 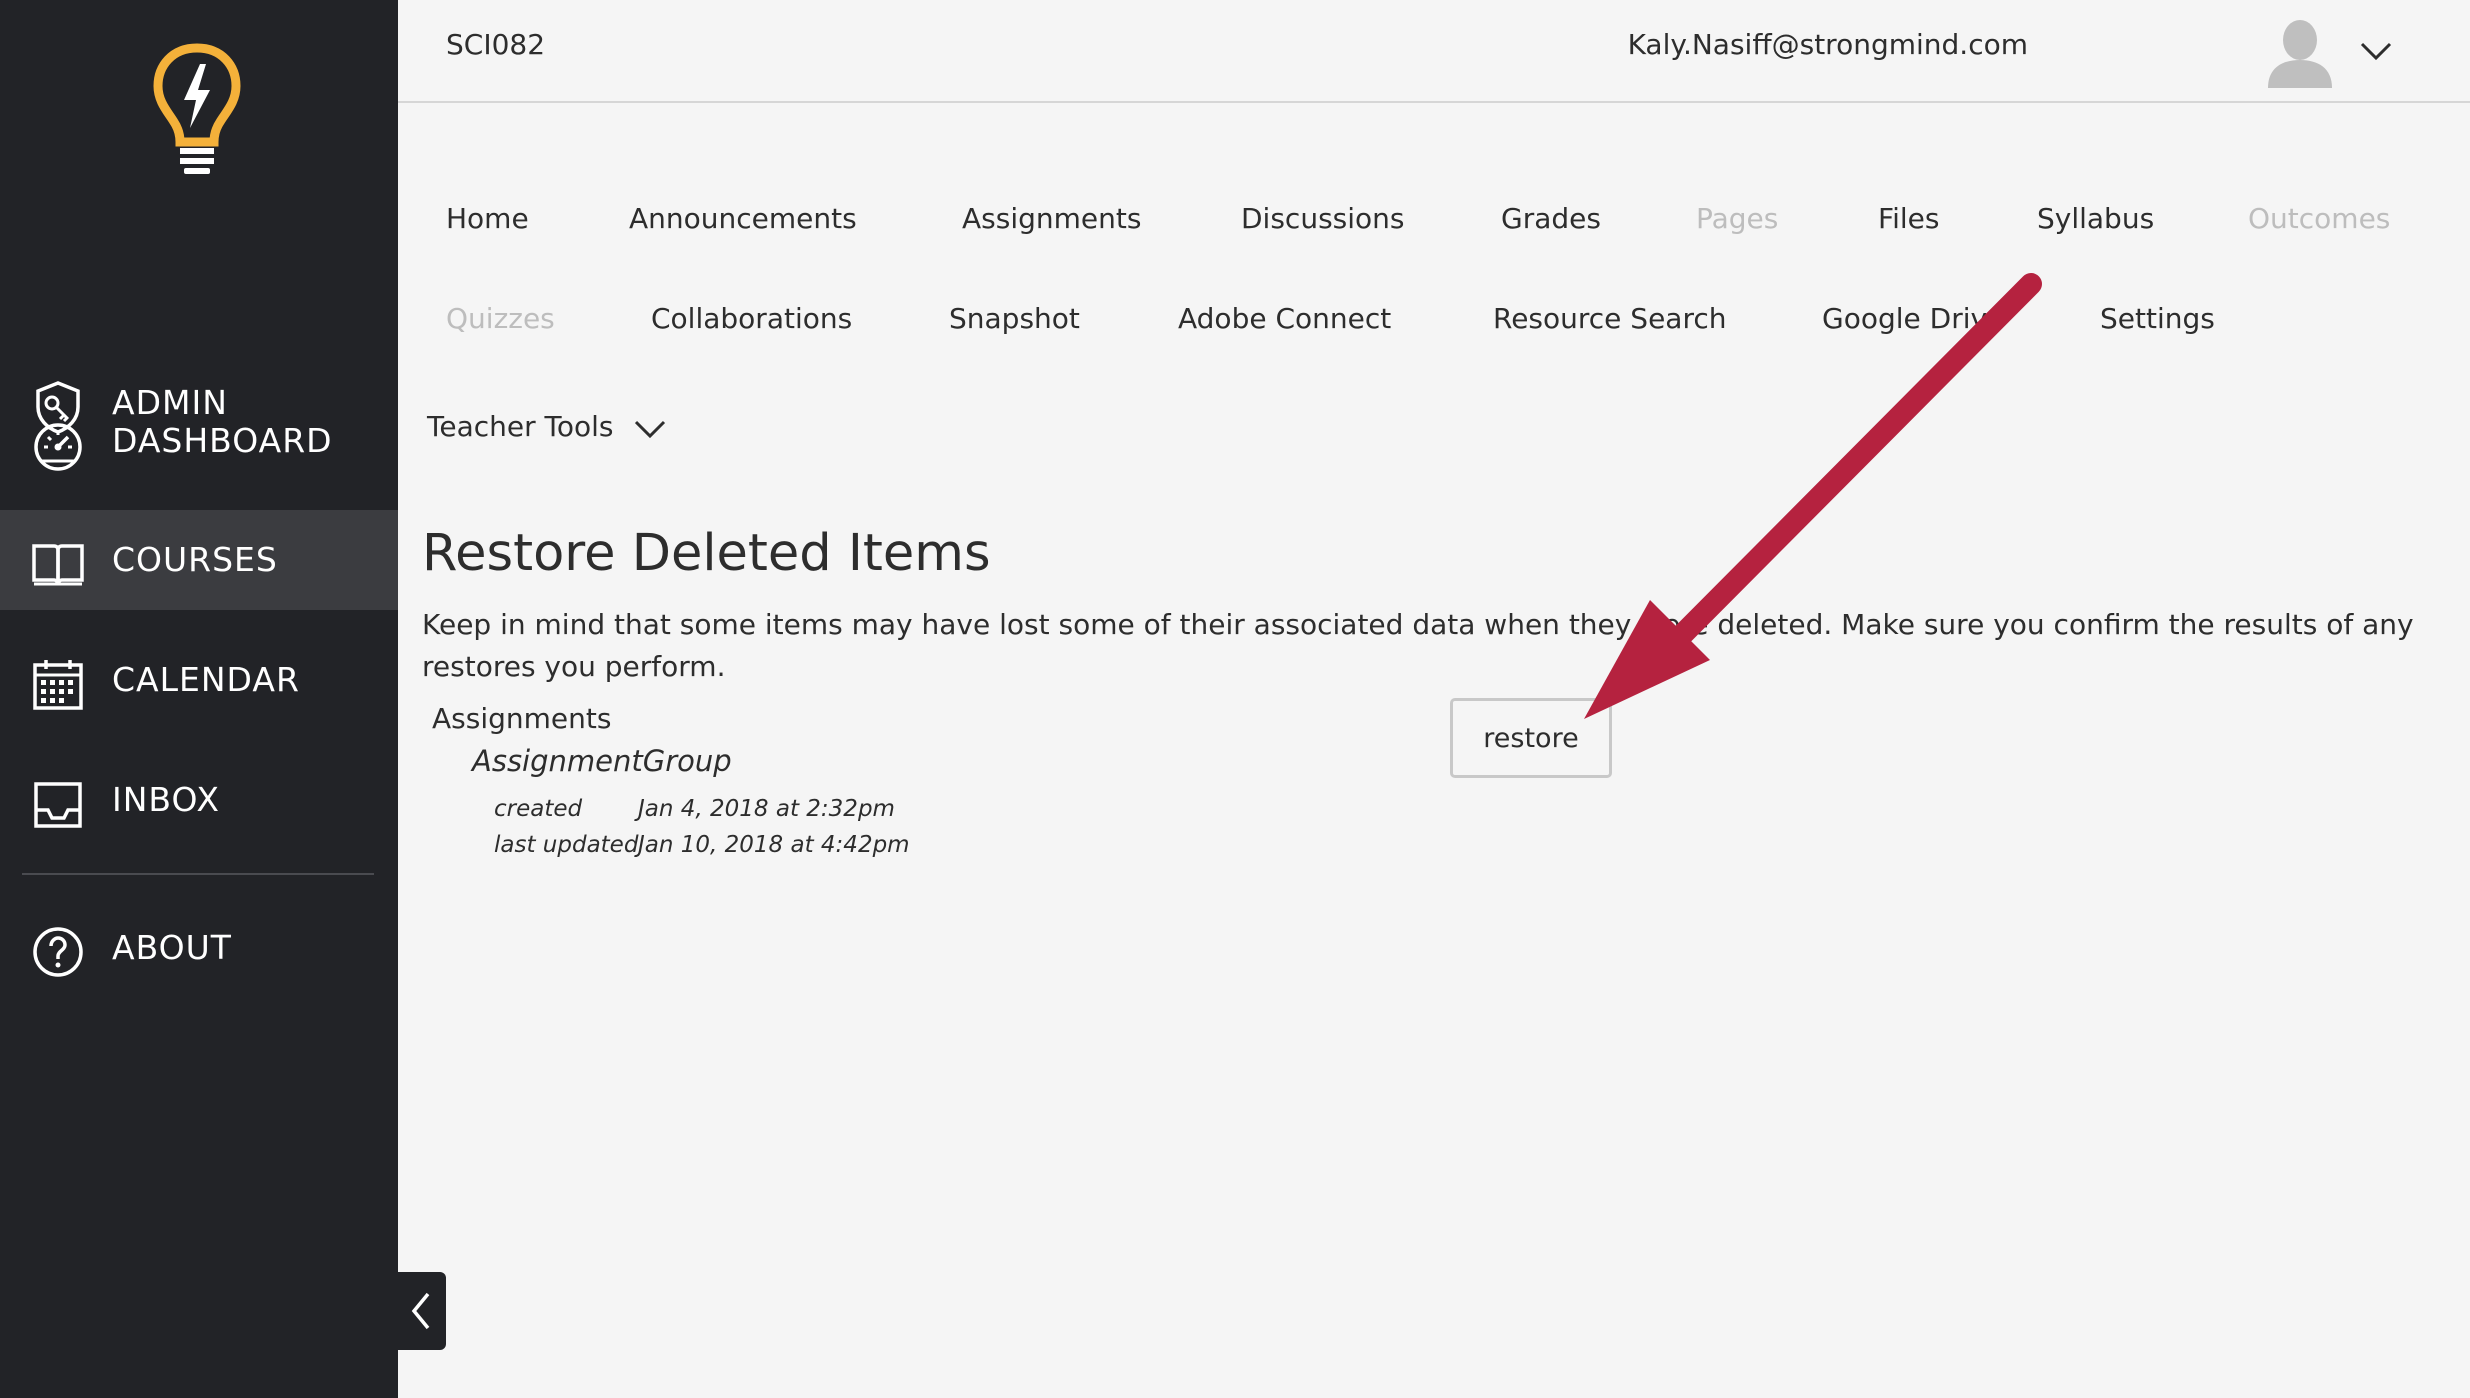 What do you see at coordinates (520, 426) in the screenshot?
I see `teacher-tools-menu: Teacher Tools` at bounding box center [520, 426].